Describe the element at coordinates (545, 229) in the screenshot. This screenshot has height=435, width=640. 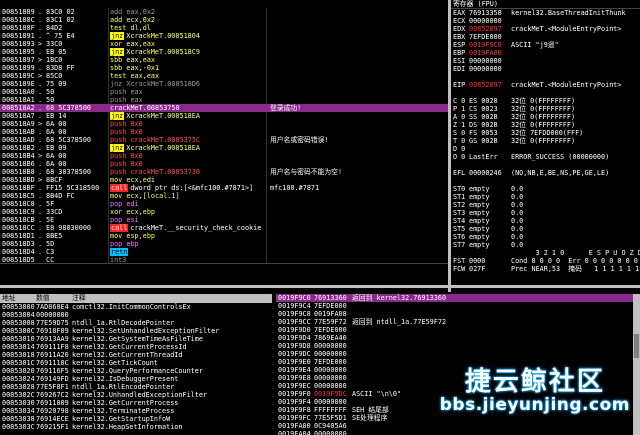
I see `register-row: ST5 empty 0.0` at that location.